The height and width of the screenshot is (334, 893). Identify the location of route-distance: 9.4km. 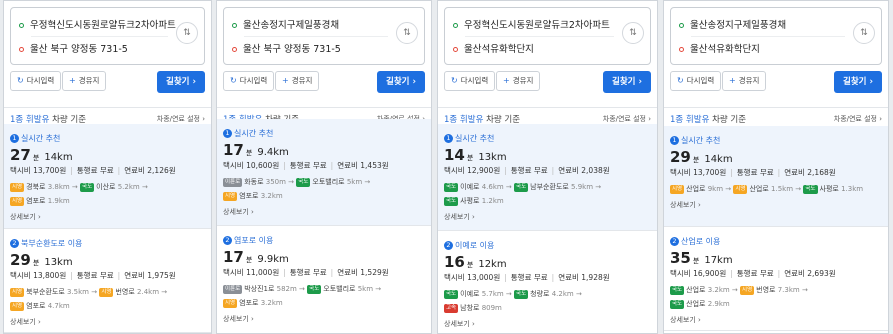
(273, 152).